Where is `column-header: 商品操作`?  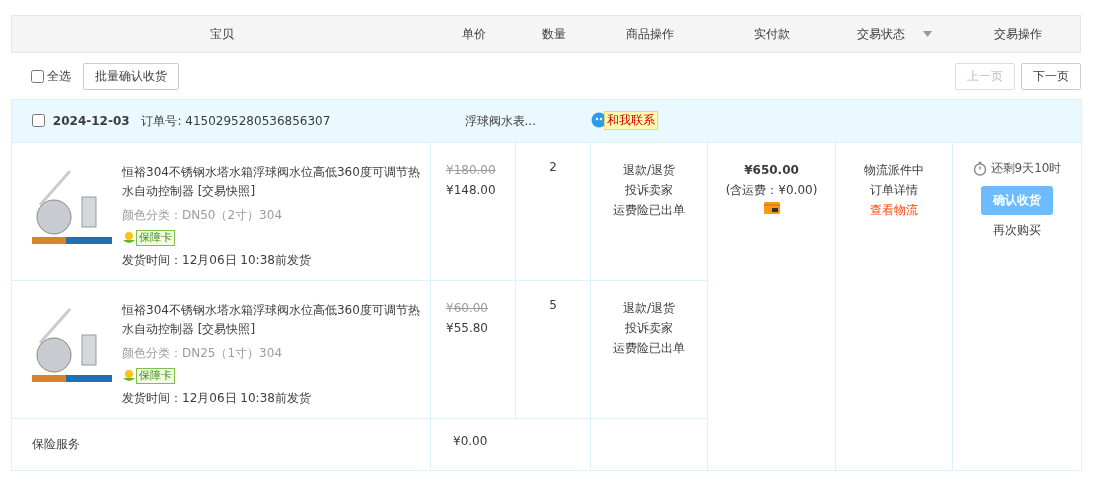 column-header: 商品操作 is located at coordinates (649, 34).